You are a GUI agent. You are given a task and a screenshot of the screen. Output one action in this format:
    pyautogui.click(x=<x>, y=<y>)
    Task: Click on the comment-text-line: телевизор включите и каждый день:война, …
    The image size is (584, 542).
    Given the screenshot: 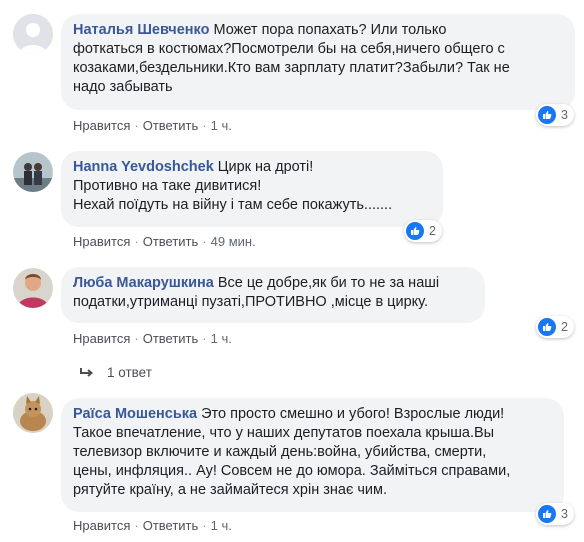 What is the action you would take?
    pyautogui.click(x=280, y=452)
    